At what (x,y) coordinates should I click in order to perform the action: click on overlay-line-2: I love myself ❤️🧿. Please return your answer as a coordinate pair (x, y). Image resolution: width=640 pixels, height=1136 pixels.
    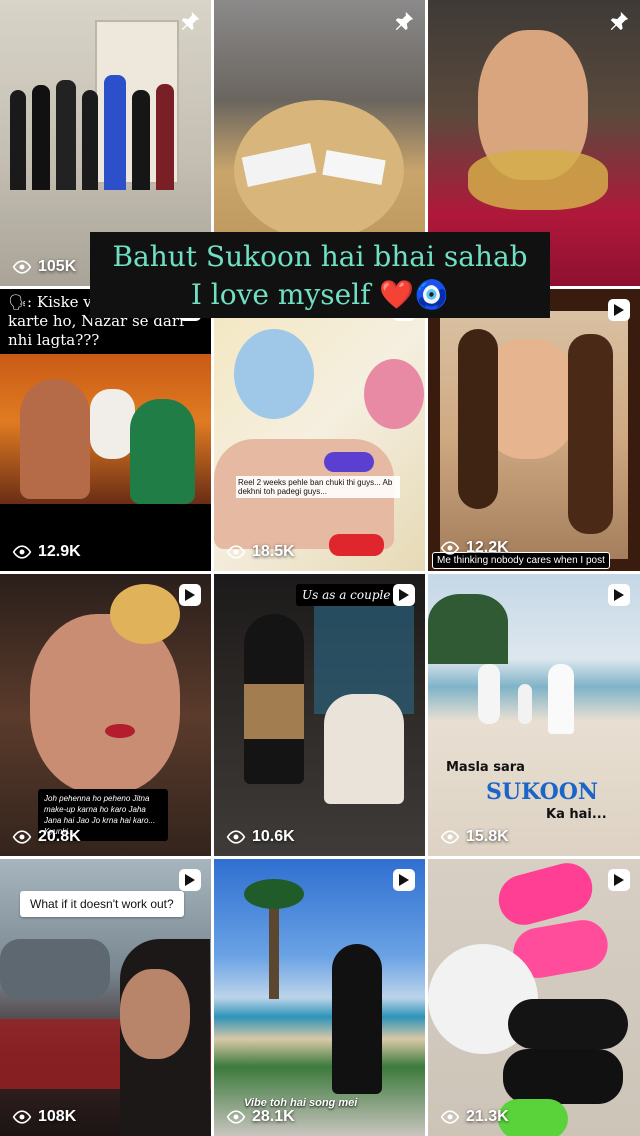
    Looking at the image, I should click on (320, 294).